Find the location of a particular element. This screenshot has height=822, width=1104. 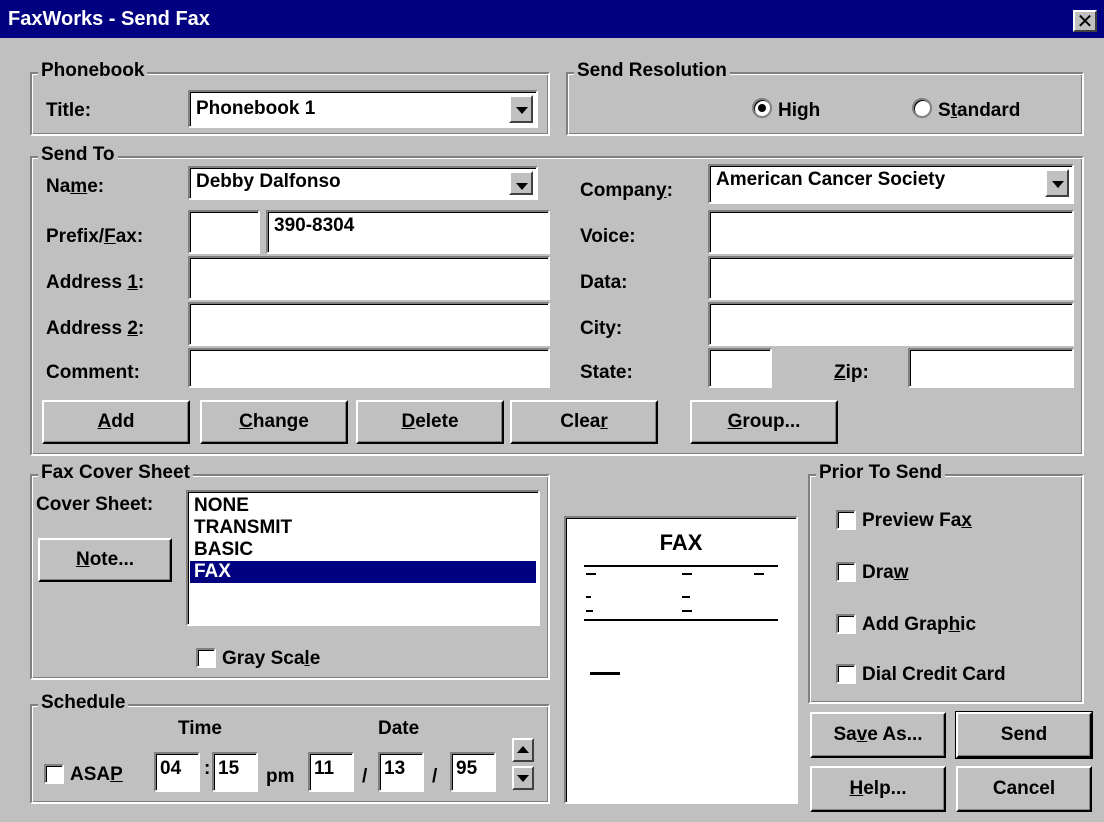

day-input: 13 is located at coordinates (401, 772).